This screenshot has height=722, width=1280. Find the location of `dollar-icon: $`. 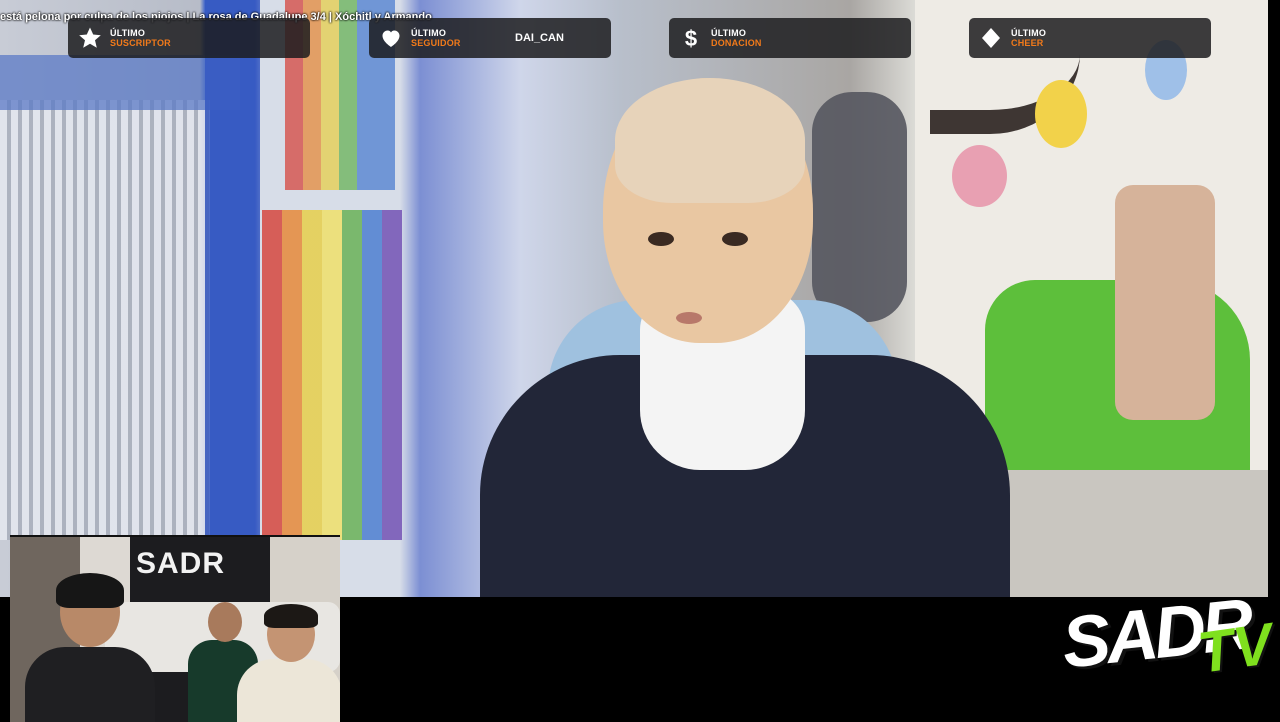

dollar-icon: $ is located at coordinates (691, 38).